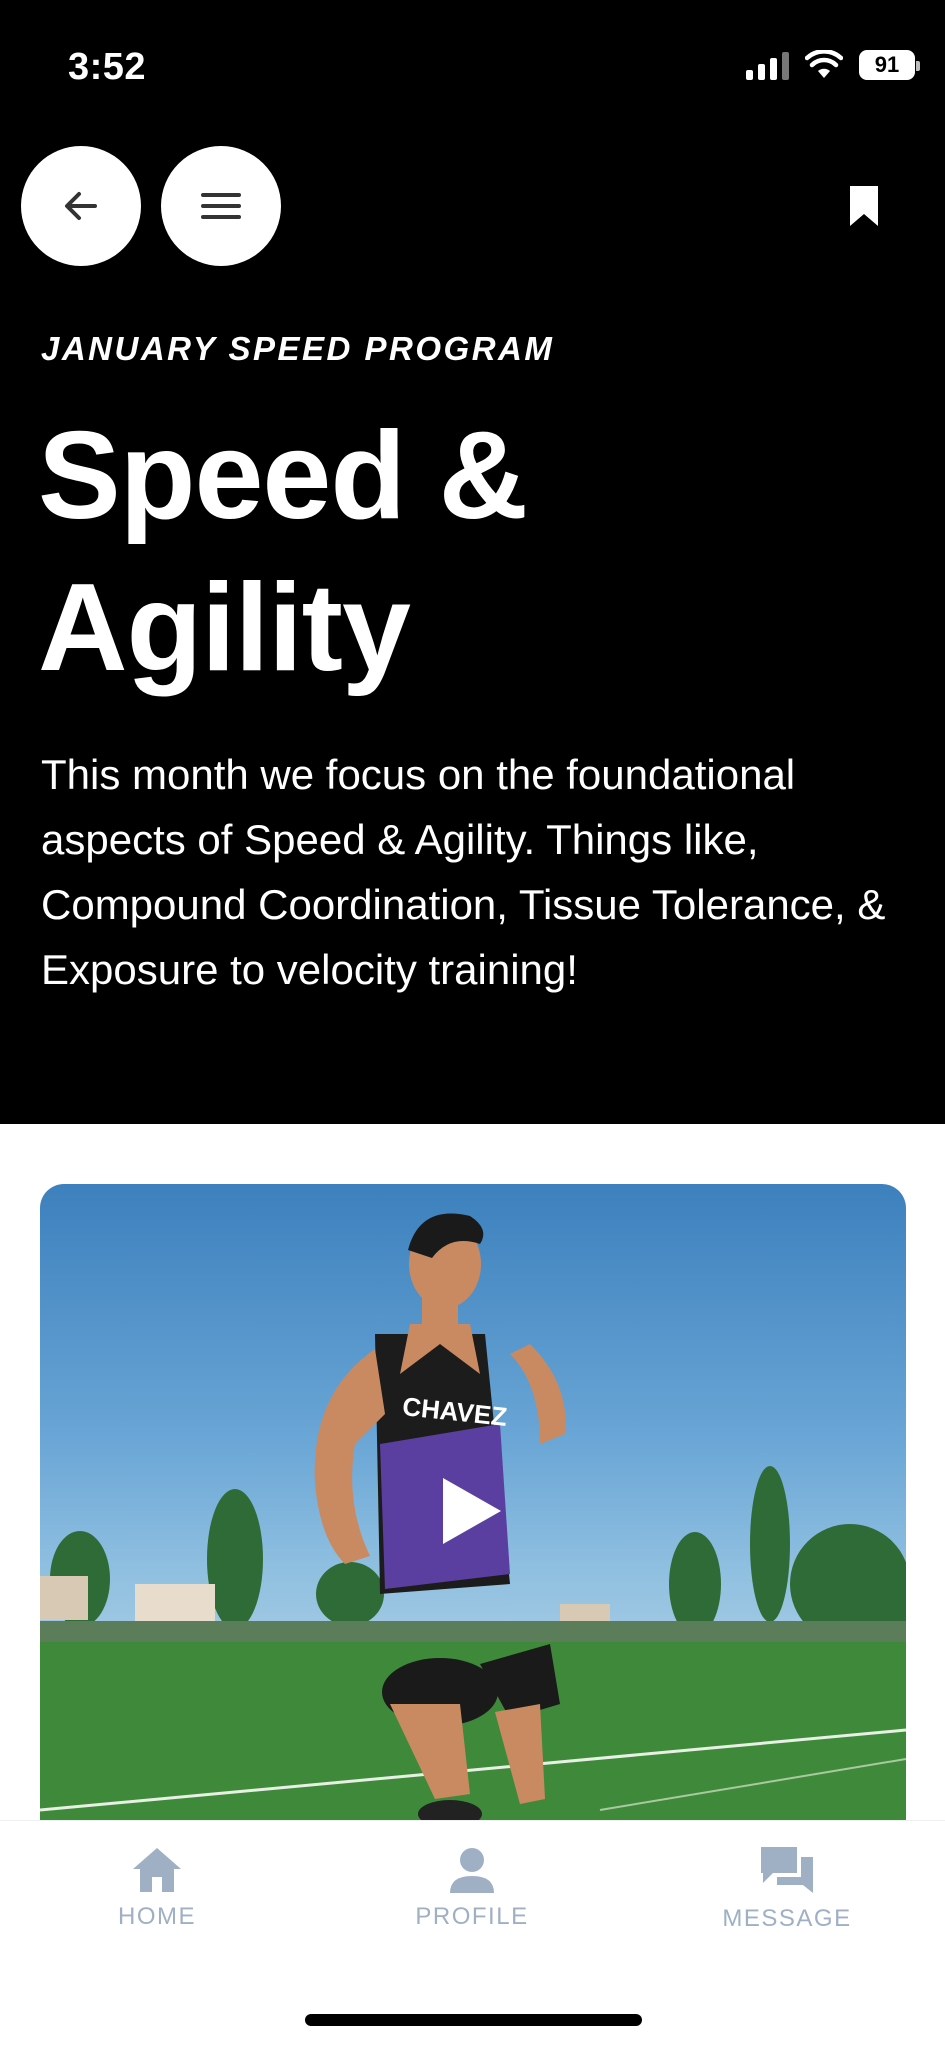 Image resolution: width=945 pixels, height=2049 pixels. Describe the element at coordinates (787, 1870) in the screenshot. I see `message-icon` at that location.